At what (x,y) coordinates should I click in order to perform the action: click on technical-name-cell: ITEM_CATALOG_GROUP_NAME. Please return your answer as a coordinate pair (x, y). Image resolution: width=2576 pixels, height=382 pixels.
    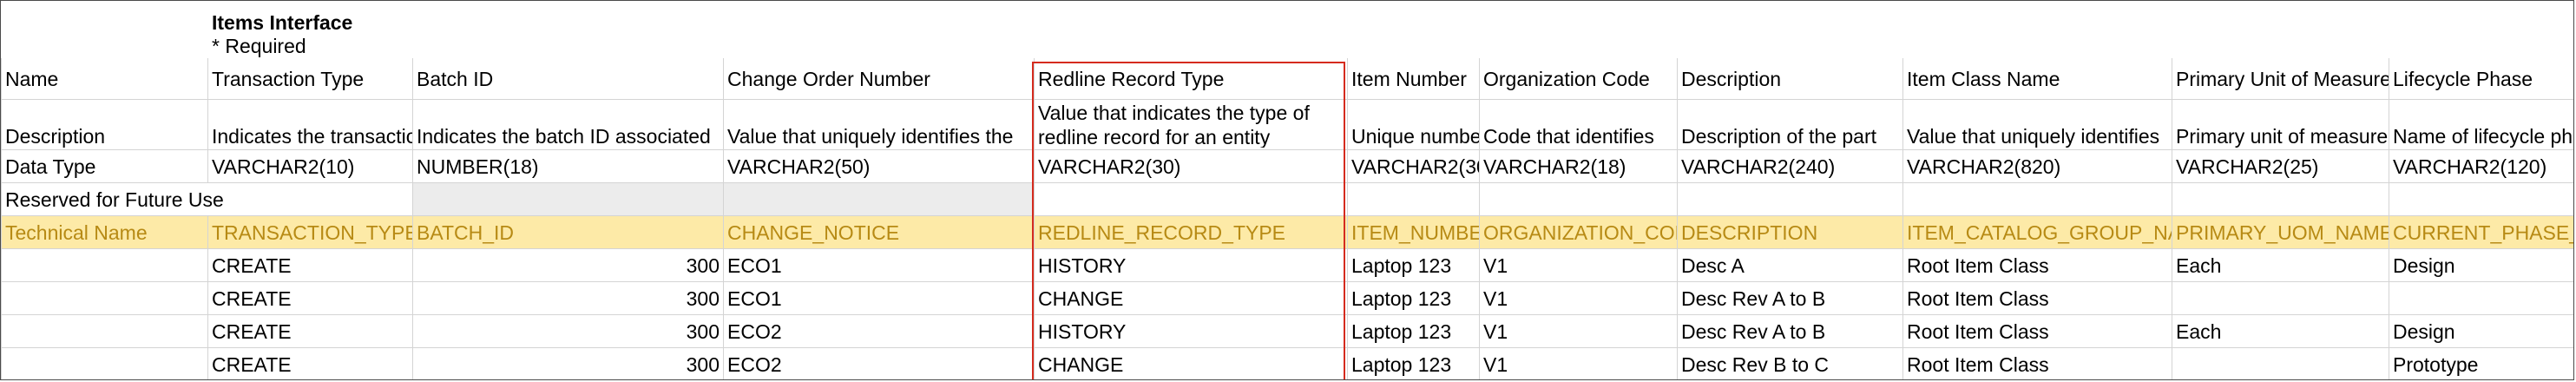
    Looking at the image, I should click on (2037, 232).